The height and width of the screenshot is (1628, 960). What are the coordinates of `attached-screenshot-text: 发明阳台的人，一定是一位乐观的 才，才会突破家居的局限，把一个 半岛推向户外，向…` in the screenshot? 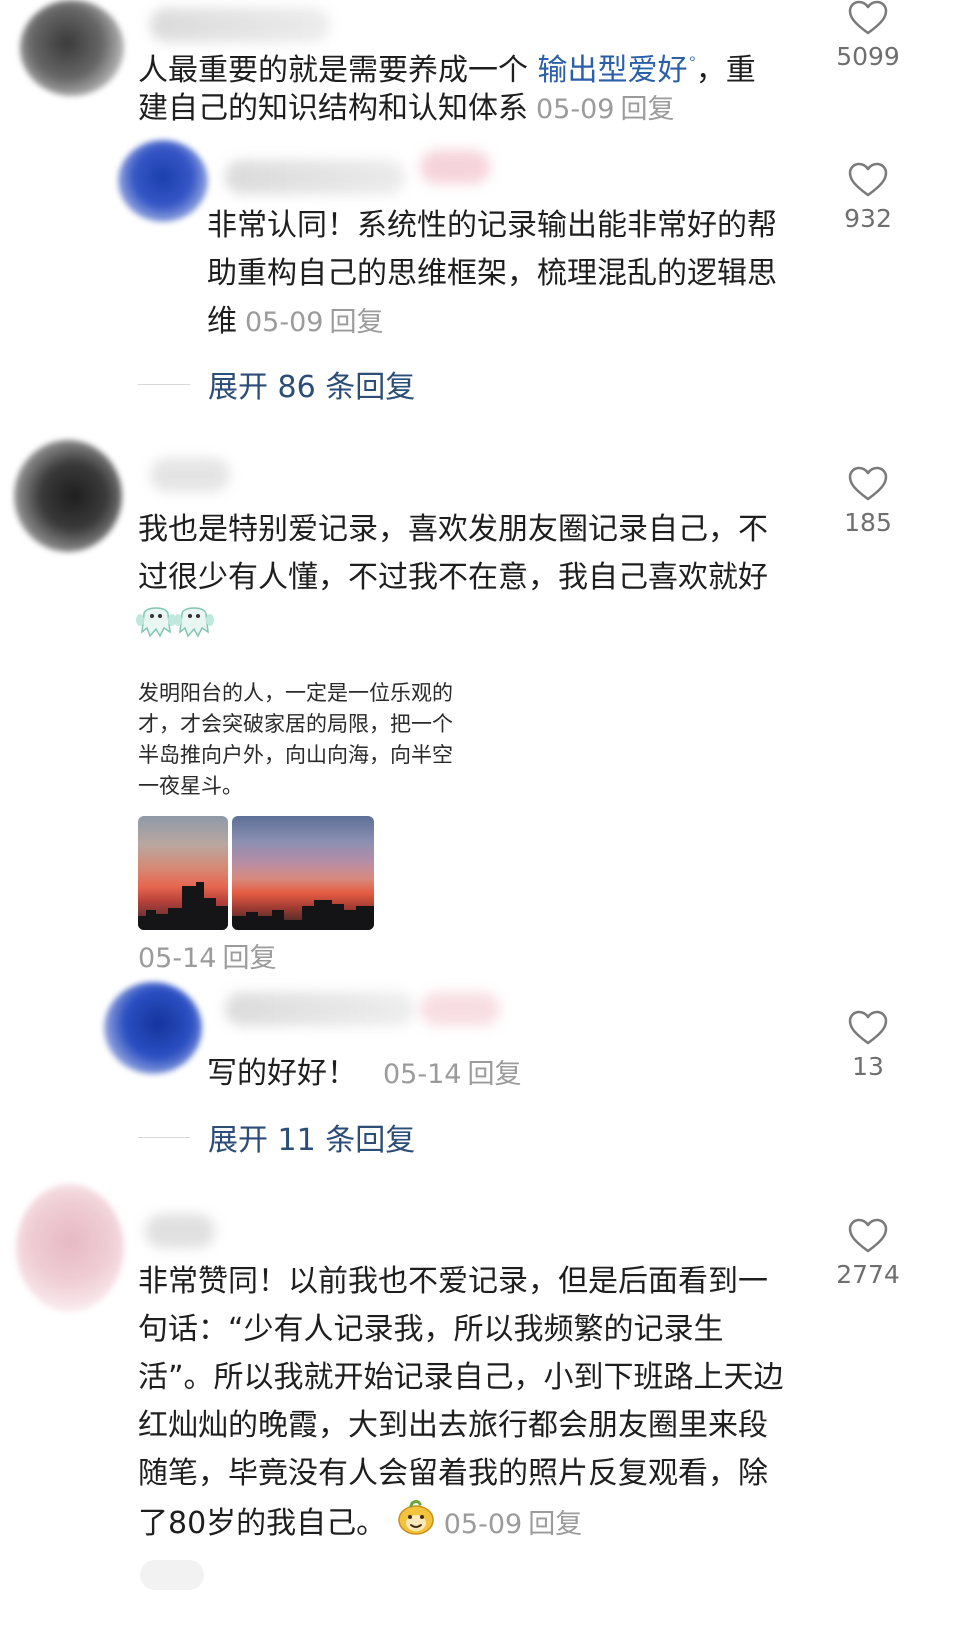 It's located at (313, 740).